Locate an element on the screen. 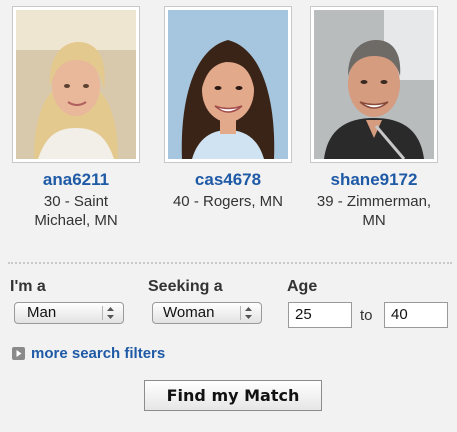 The image size is (457, 432). gender-select: Man is located at coordinates (69, 313).